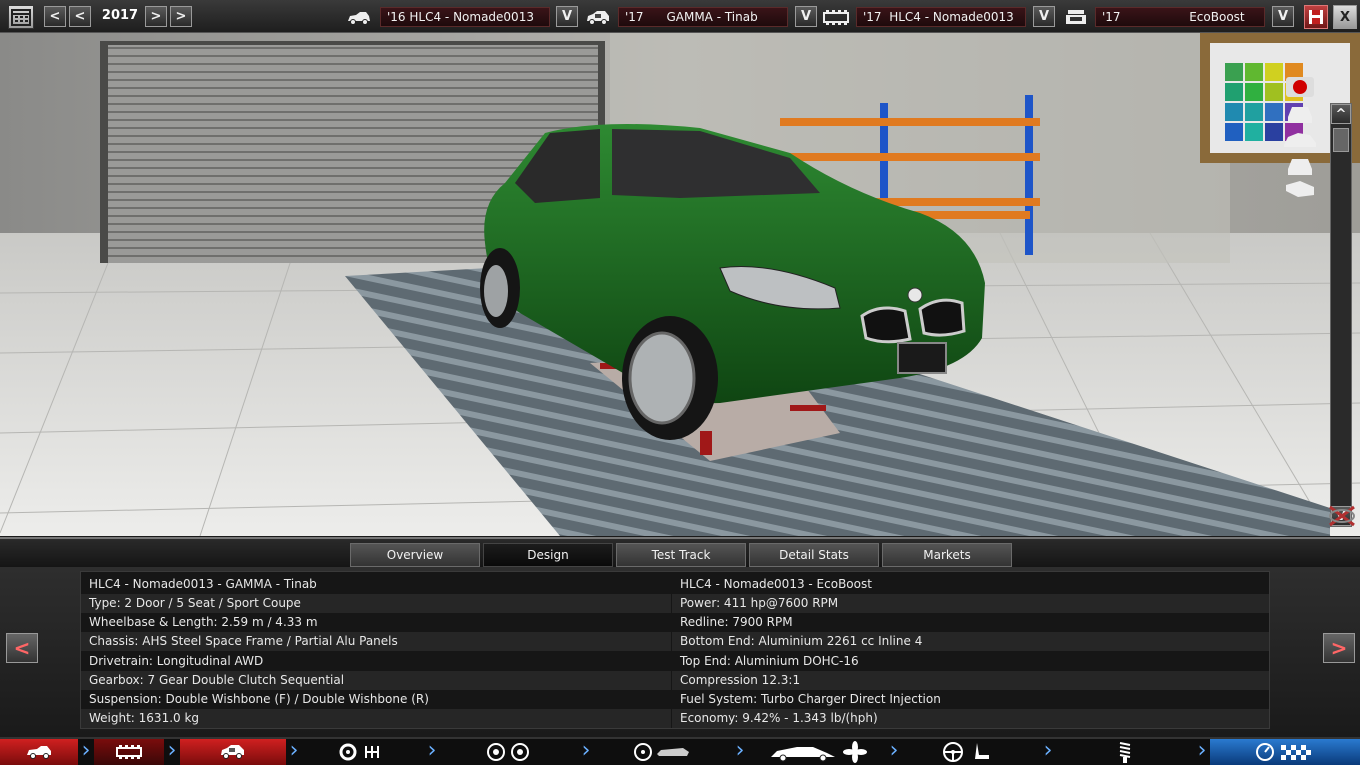  Describe the element at coordinates (966, 752) in the screenshot. I see `steering-wheel-icon` at that location.